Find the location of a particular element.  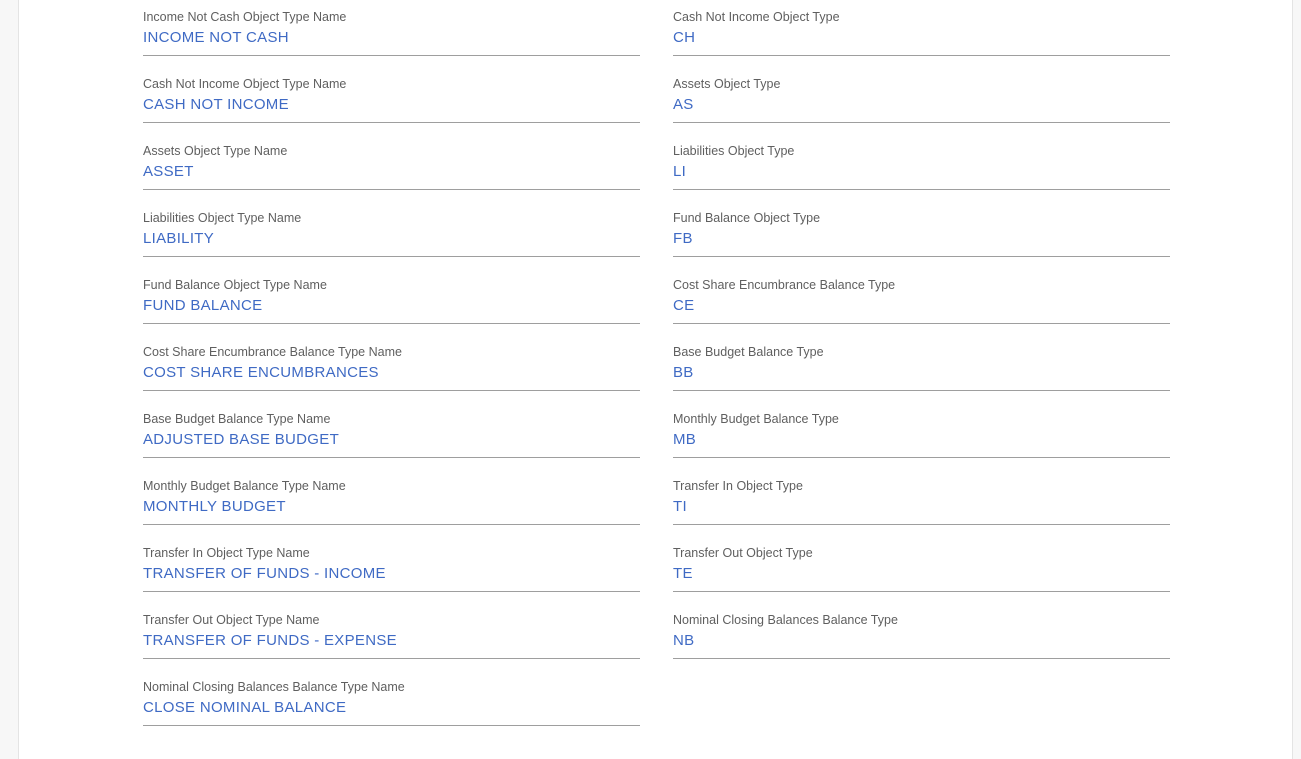

field-label: Monthly Budget Balance Type Name is located at coordinates (244, 486).